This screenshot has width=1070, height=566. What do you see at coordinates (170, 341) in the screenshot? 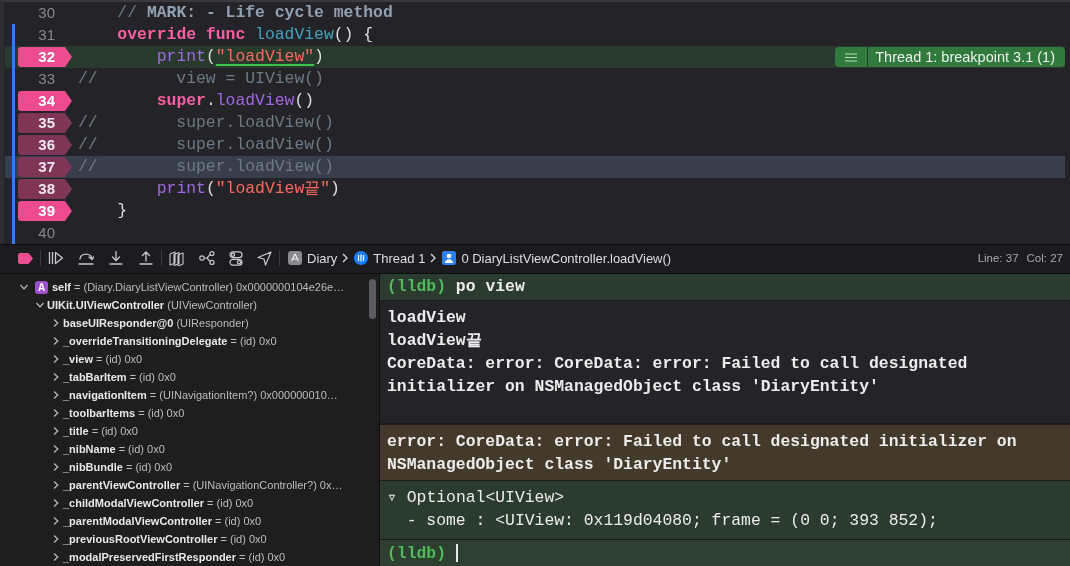
I see `variable-entry: _overrideTransitioningDelegate = (id) 0x0` at bounding box center [170, 341].